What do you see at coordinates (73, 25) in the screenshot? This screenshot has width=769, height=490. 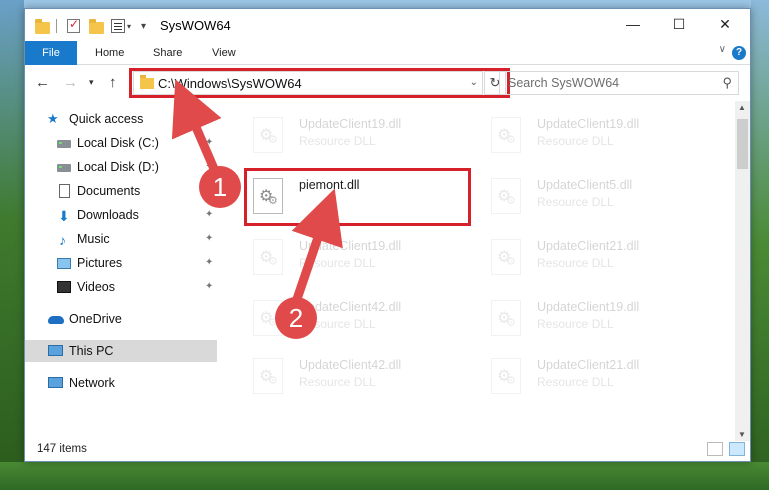 I see `properties-check-icon` at bounding box center [73, 25].